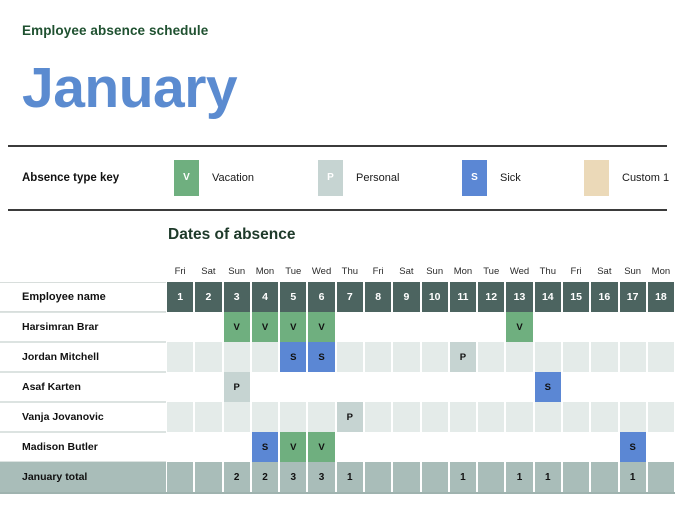 This screenshot has height=520, width=675. What do you see at coordinates (83, 387) in the screenshot?
I see `employee-name: Asaf Karten` at bounding box center [83, 387].